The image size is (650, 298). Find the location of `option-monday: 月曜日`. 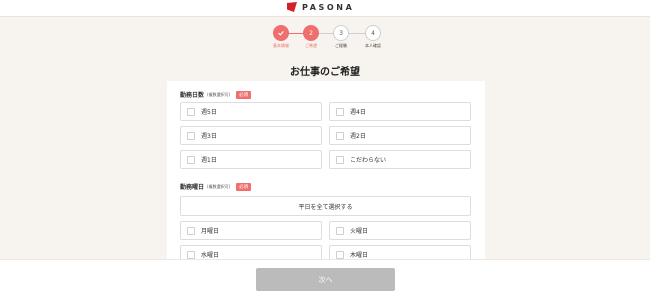

option-monday: 月曜日 is located at coordinates (251, 230).